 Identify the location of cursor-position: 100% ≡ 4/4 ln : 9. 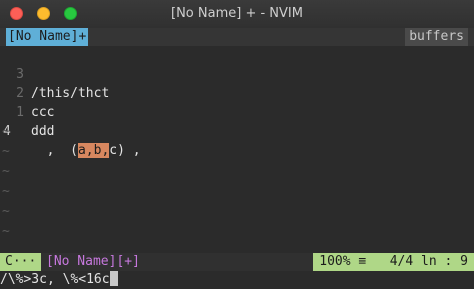
(393, 262).